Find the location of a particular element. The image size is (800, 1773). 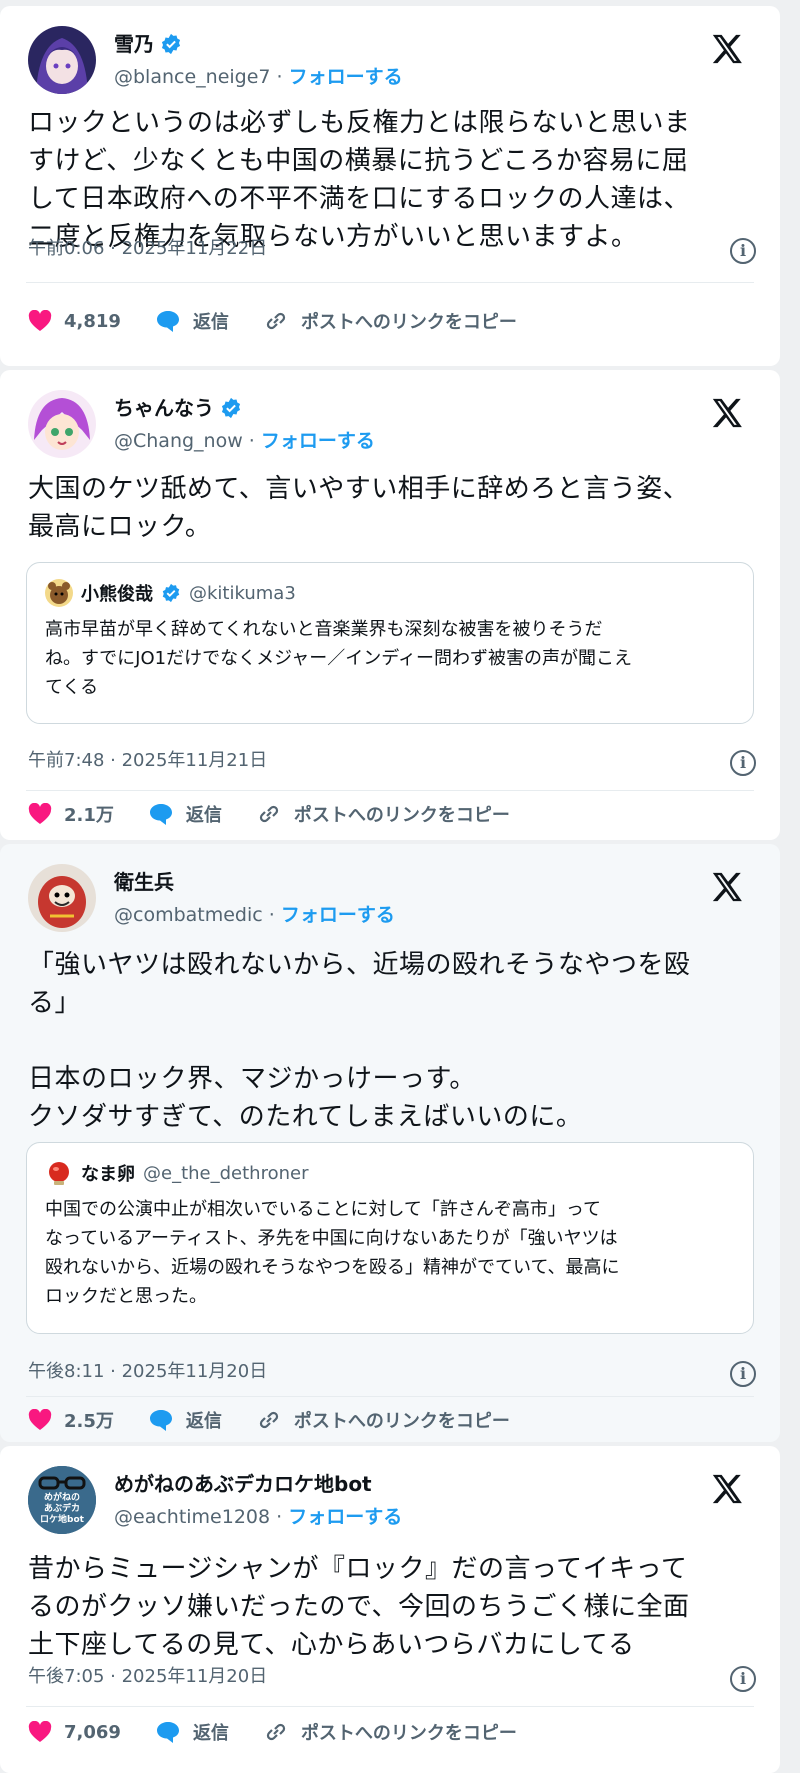

display-name: 衛生兵 is located at coordinates (144, 882).